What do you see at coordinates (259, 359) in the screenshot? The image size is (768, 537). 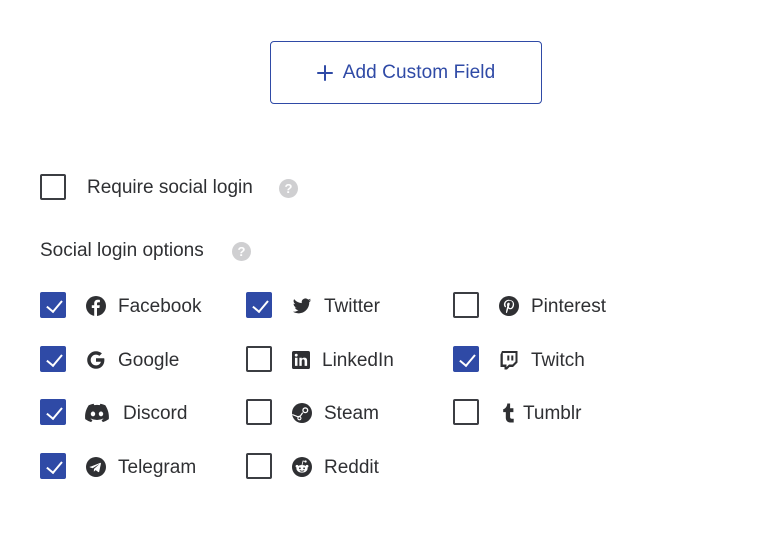 I see `linkedin-checkbox` at bounding box center [259, 359].